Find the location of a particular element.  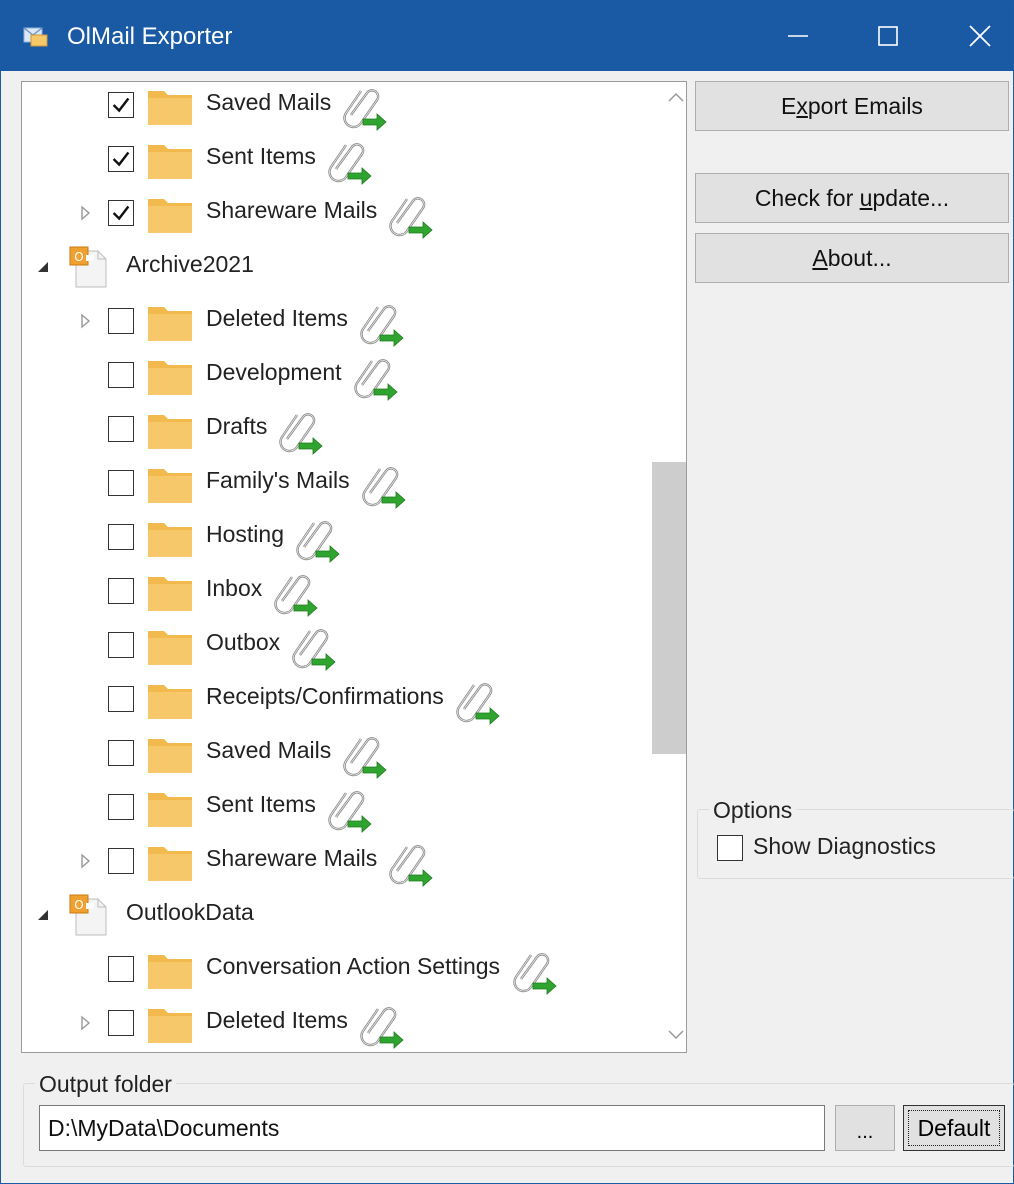

tree-item-label: Drafts is located at coordinates (237, 426).